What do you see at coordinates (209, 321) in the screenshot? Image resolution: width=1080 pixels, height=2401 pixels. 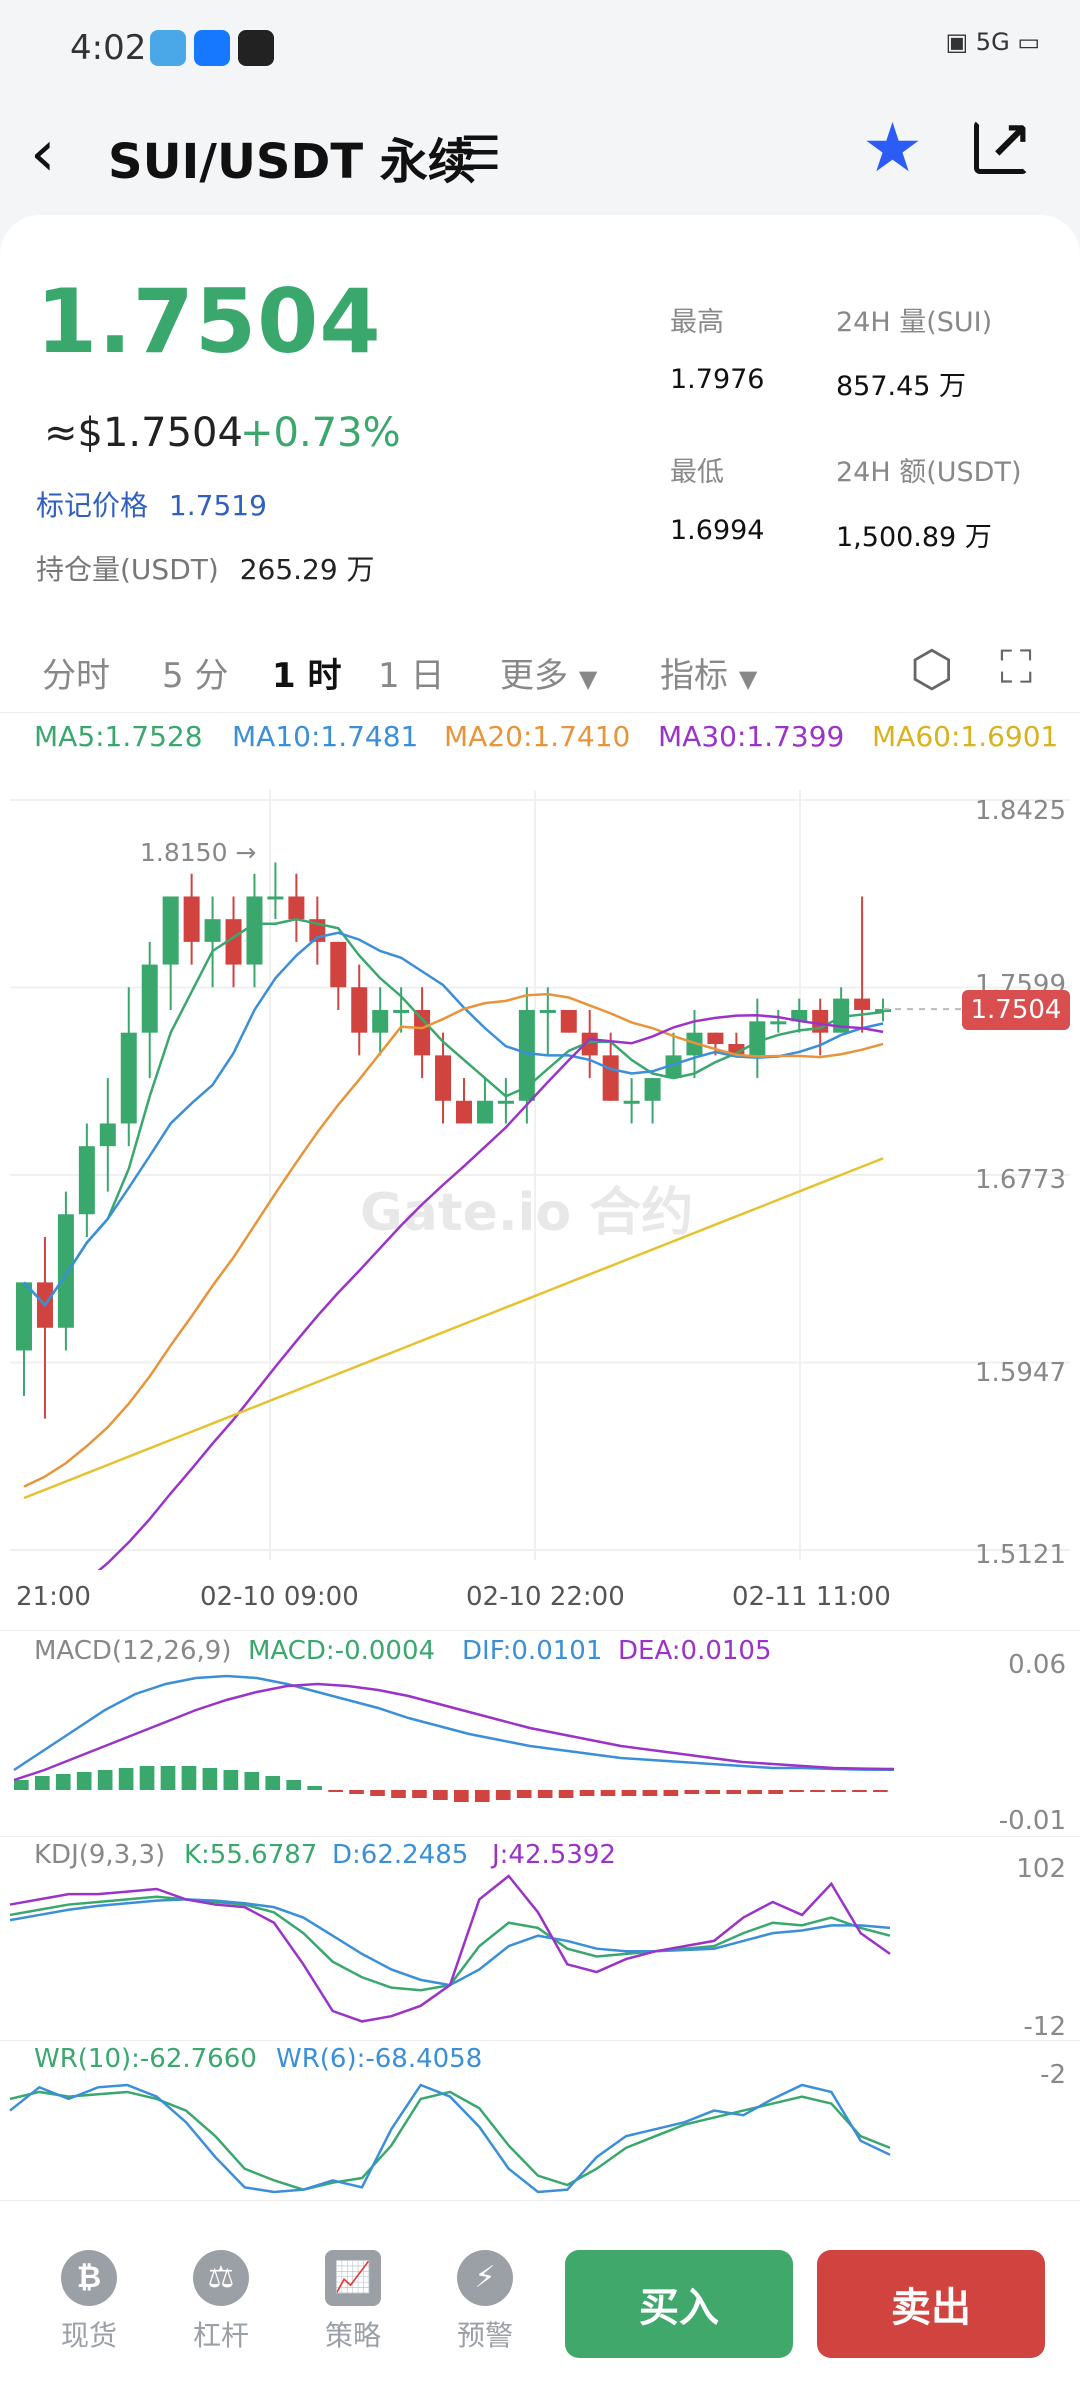 I see `last-price: 1.7504` at bounding box center [209, 321].